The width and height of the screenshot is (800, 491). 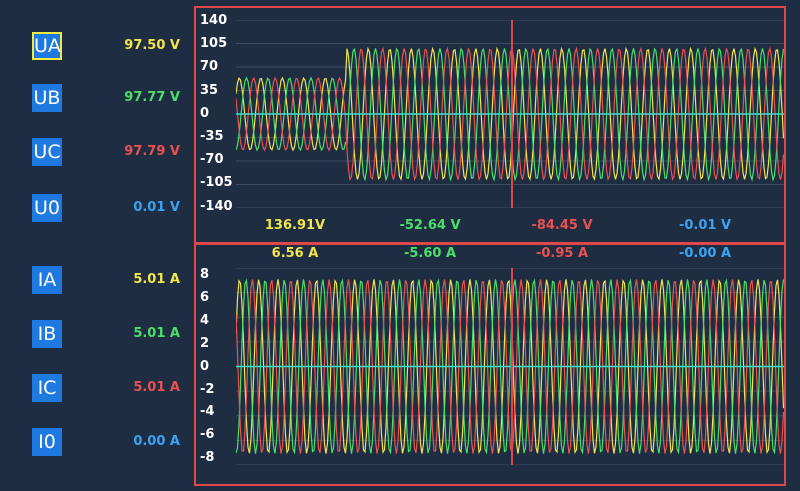 I want to click on tick-label: -4, so click(x=207, y=412).